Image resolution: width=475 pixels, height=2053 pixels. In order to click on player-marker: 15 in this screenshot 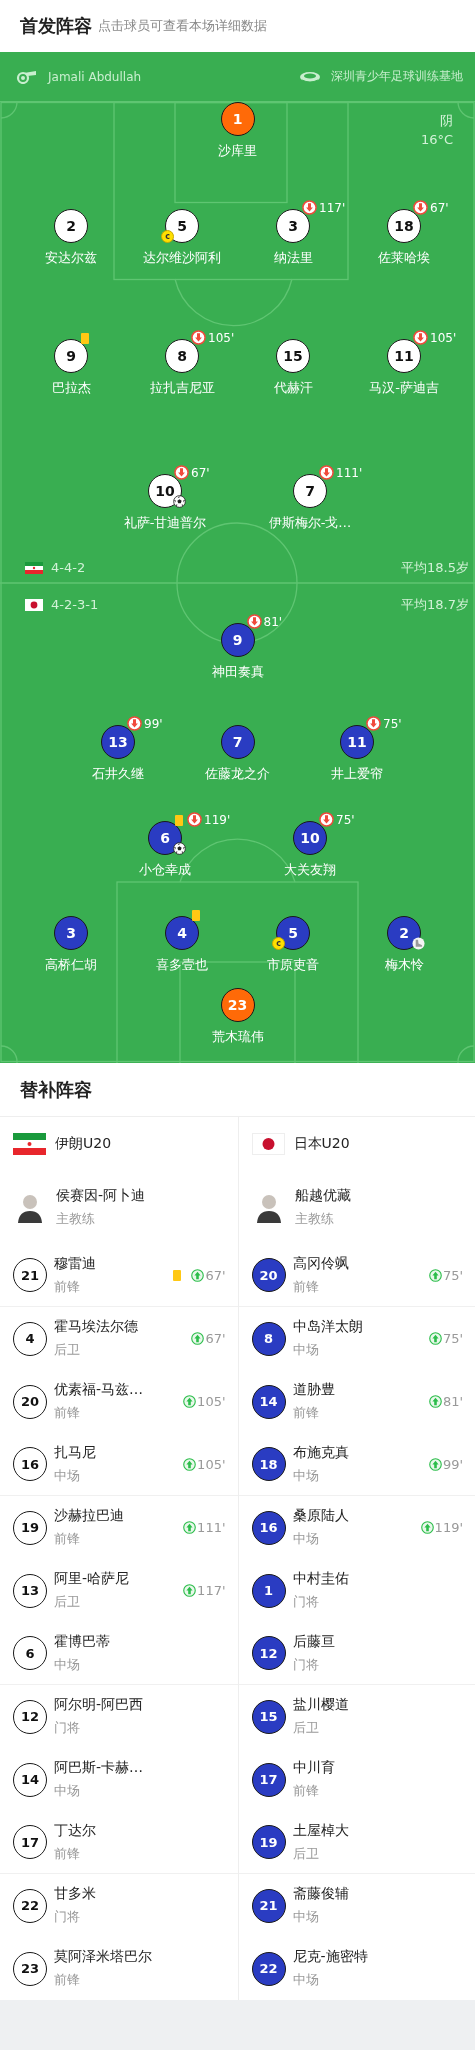, I will do `click(293, 356)`.